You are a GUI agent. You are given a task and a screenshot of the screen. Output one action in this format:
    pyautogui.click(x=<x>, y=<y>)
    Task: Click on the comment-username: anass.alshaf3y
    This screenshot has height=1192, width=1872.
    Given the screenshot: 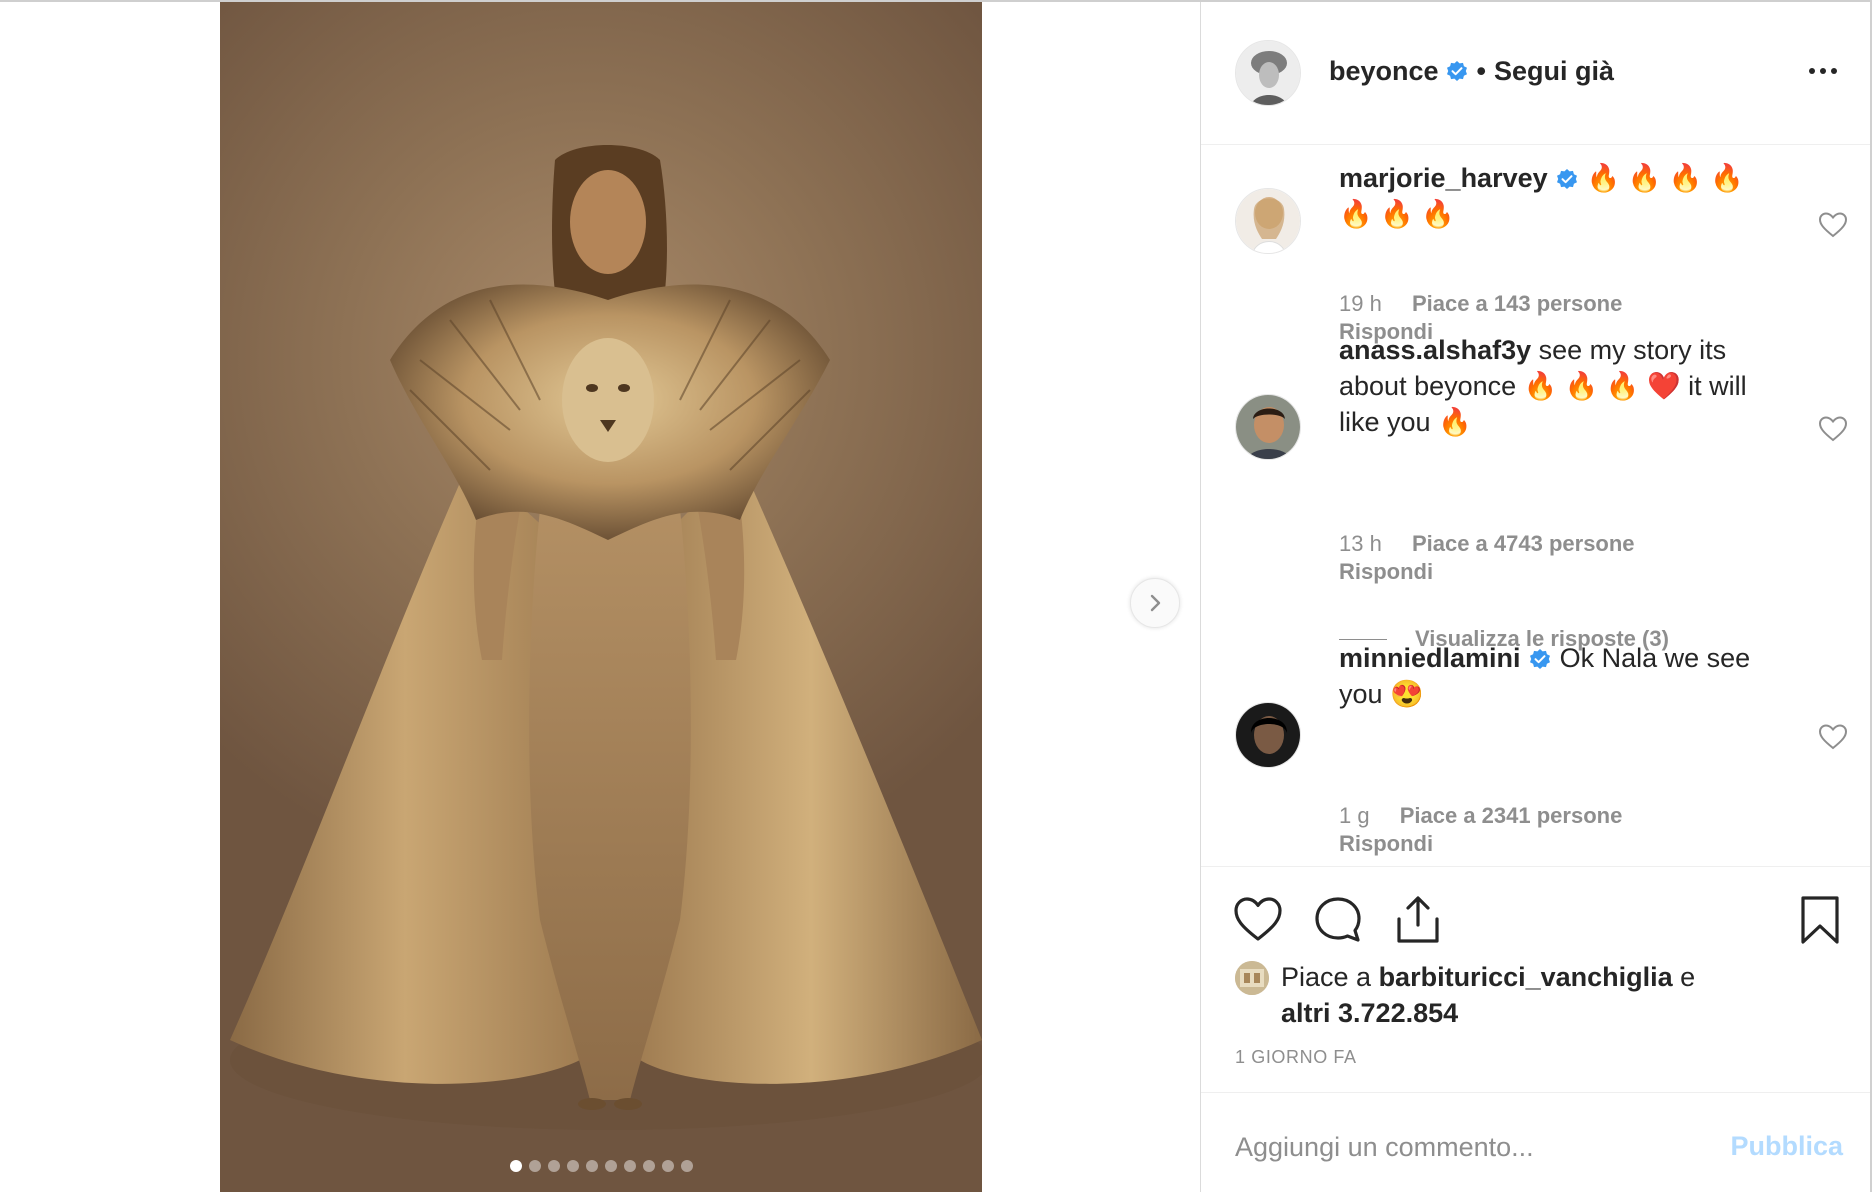 What is the action you would take?
    pyautogui.click(x=1435, y=350)
    